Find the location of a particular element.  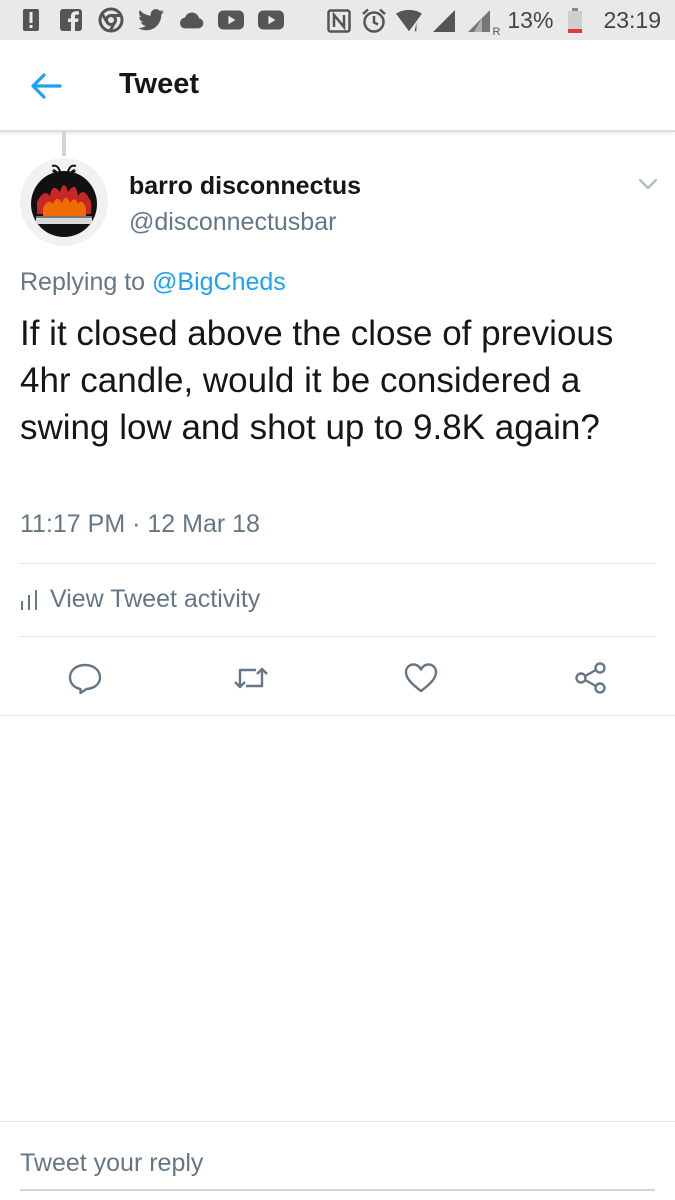

replying-to: Replying to @BigCheds is located at coordinates (153, 282).